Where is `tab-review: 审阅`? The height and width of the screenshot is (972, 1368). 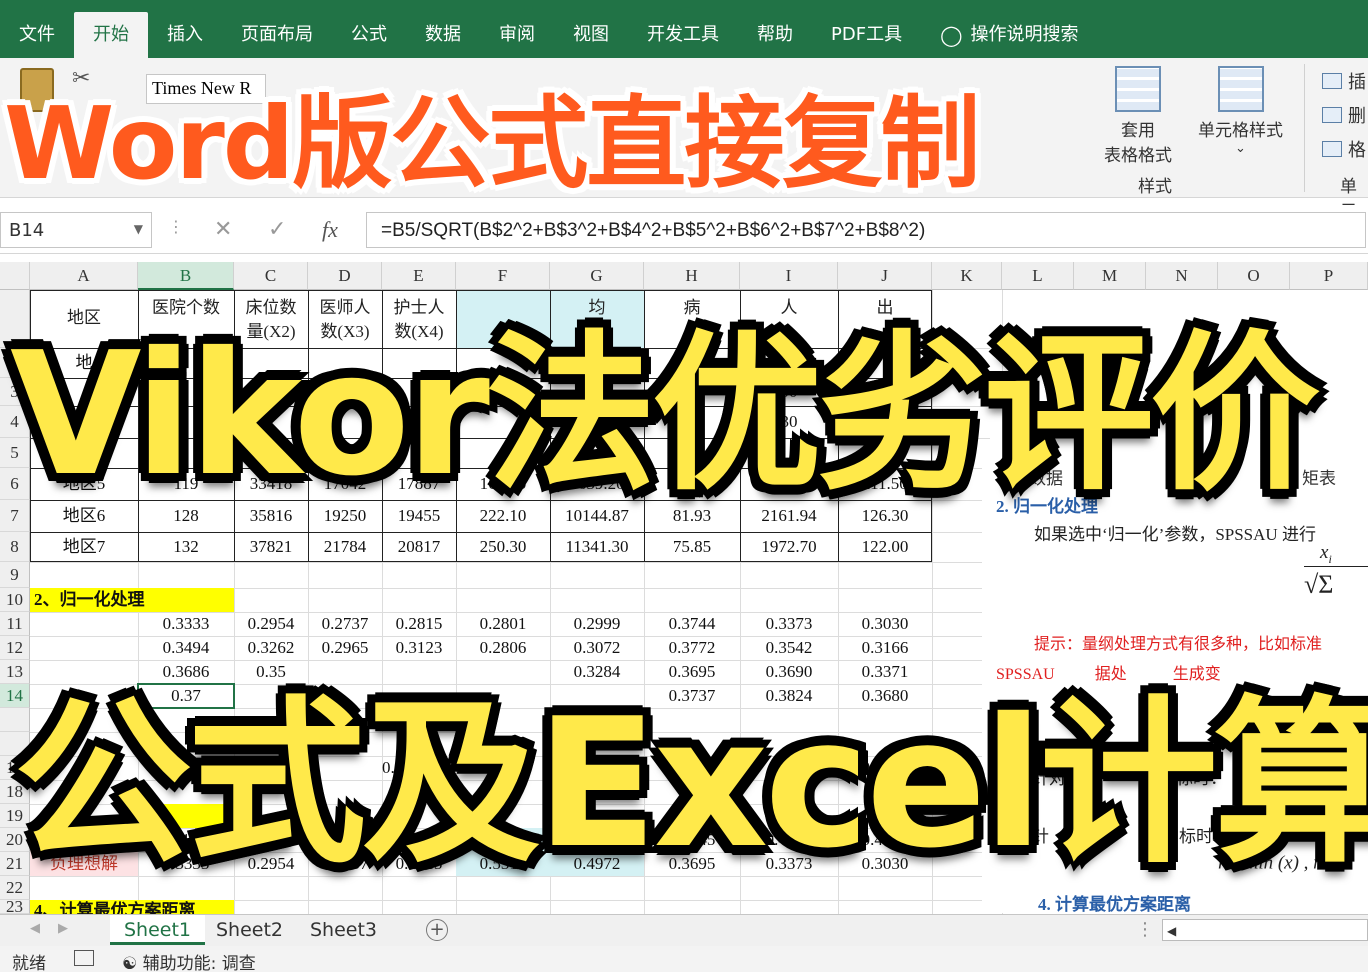
tab-review: 审阅 is located at coordinates (517, 35).